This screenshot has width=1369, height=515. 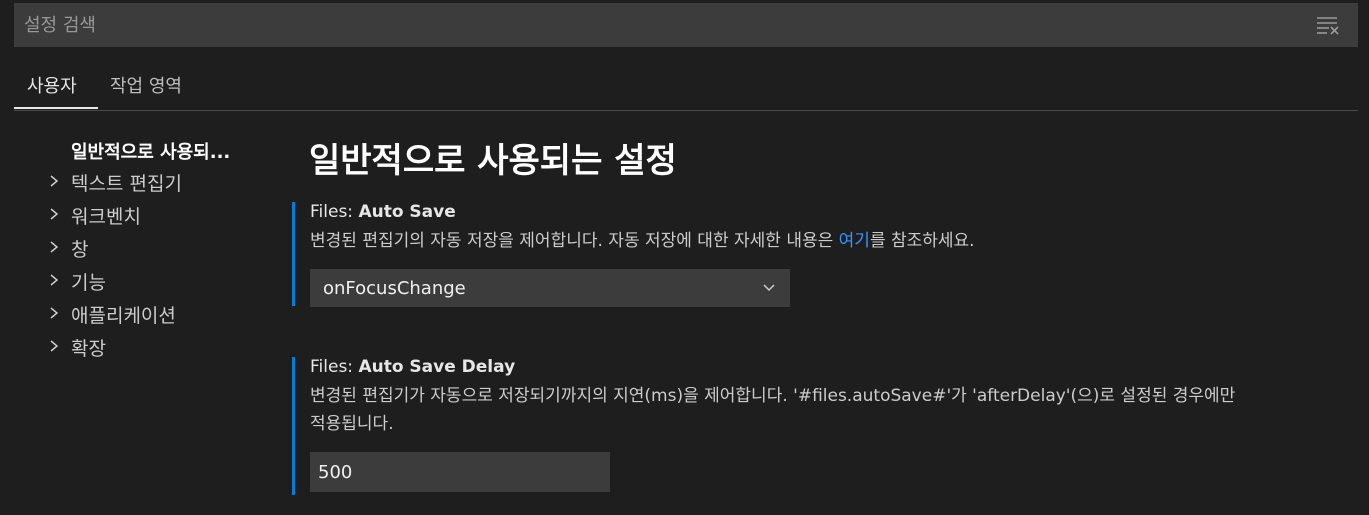 I want to click on setting-title: Files: Auto Save, so click(x=383, y=212).